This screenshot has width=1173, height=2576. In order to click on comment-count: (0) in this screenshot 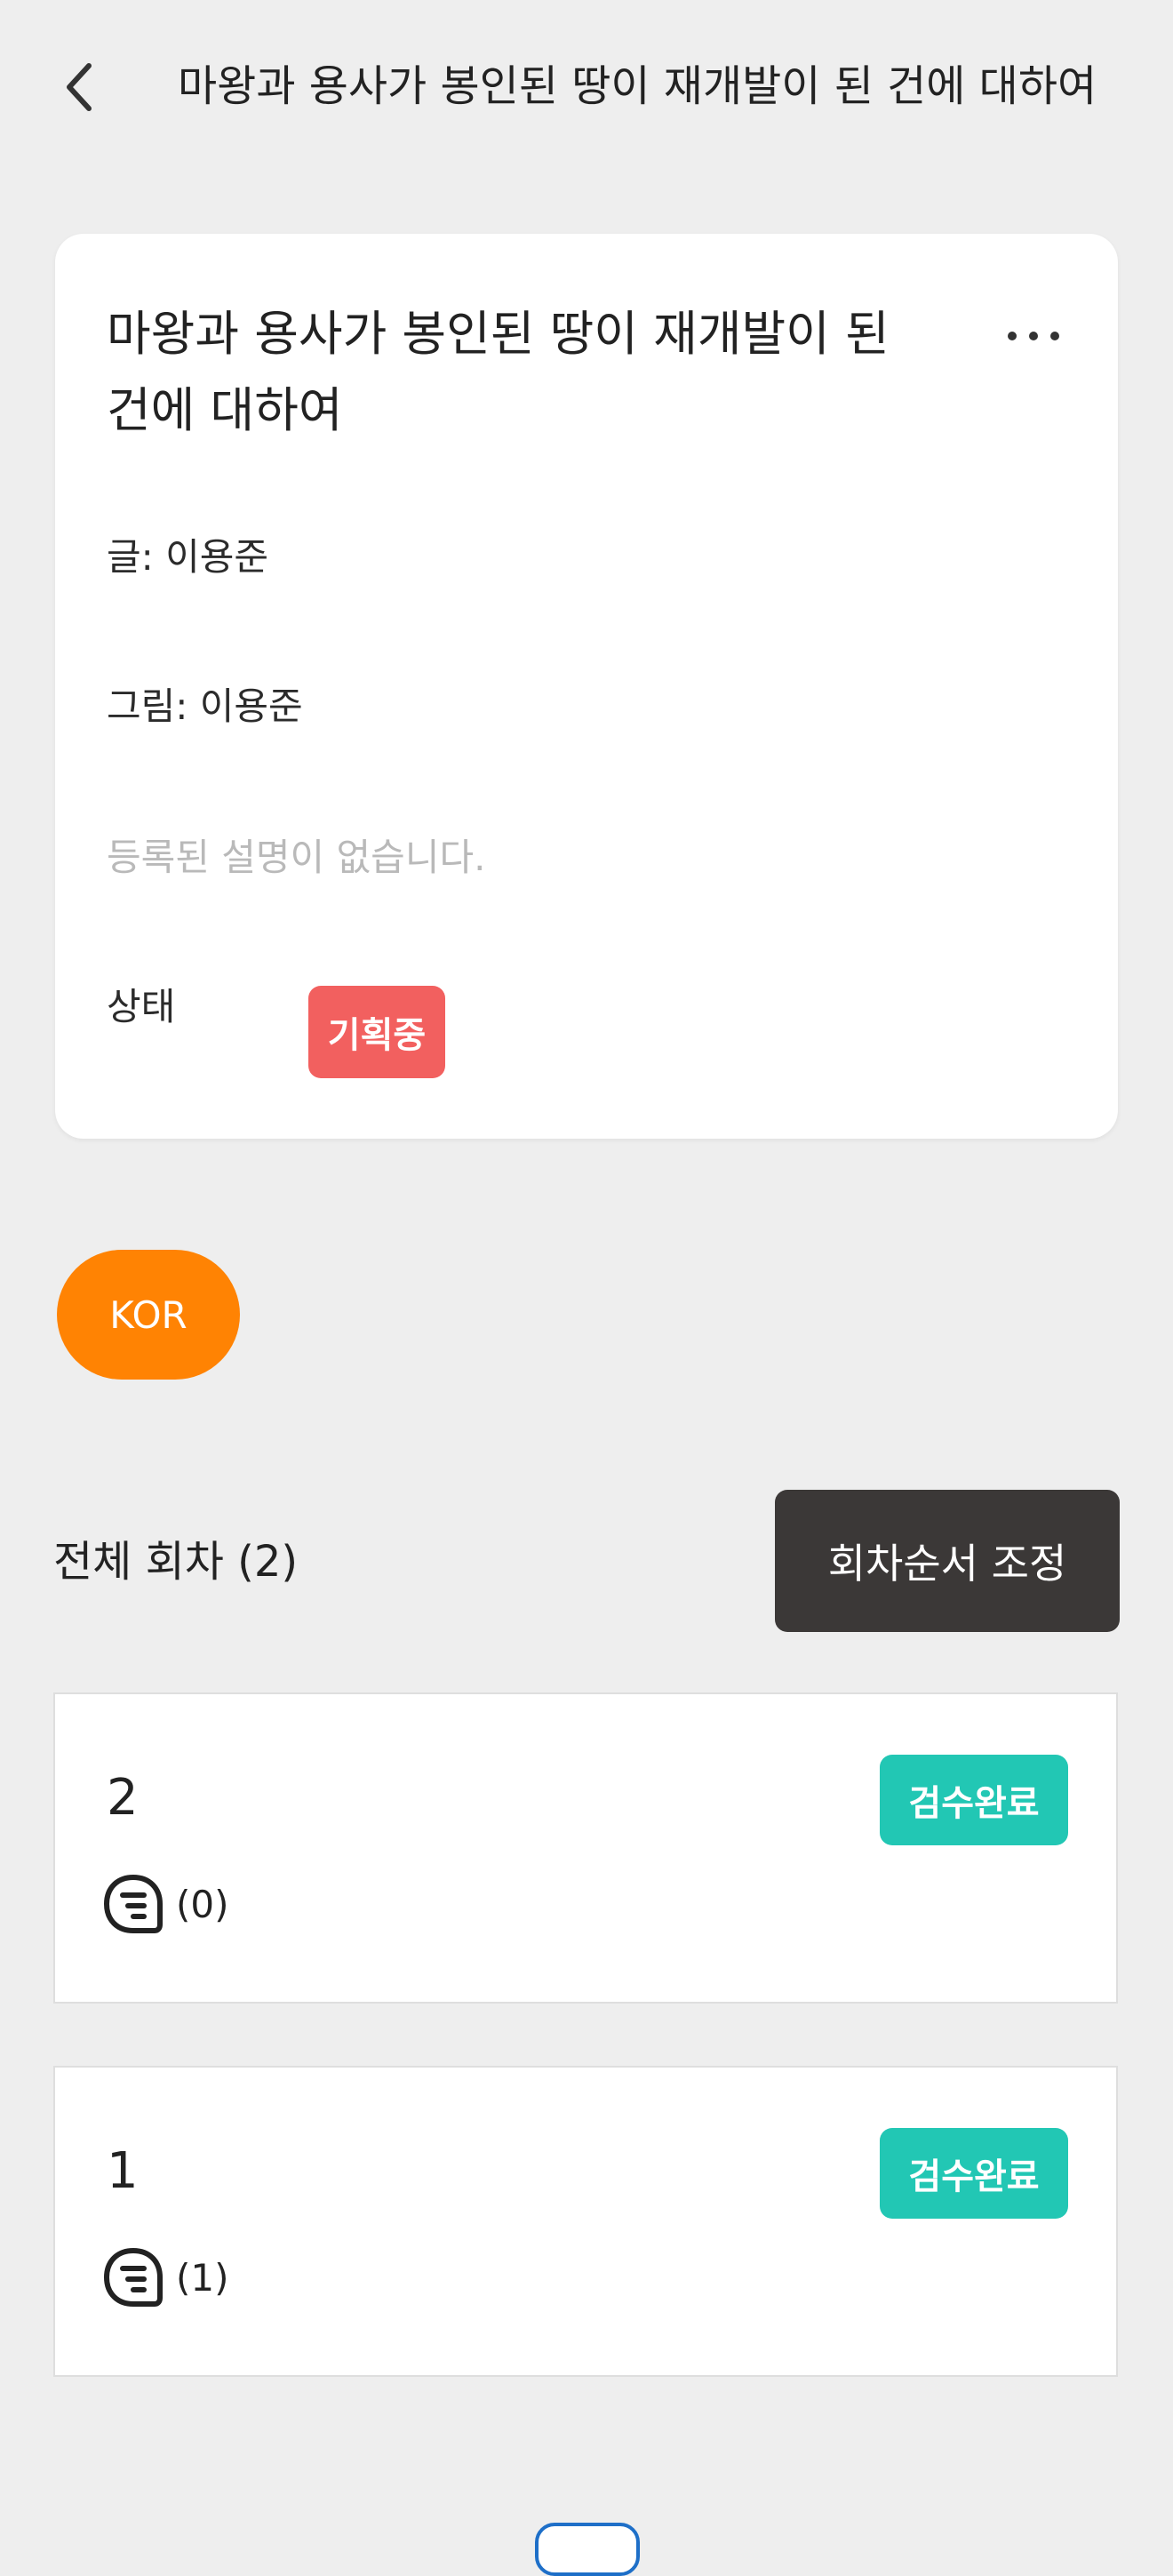, I will do `click(203, 1904)`.